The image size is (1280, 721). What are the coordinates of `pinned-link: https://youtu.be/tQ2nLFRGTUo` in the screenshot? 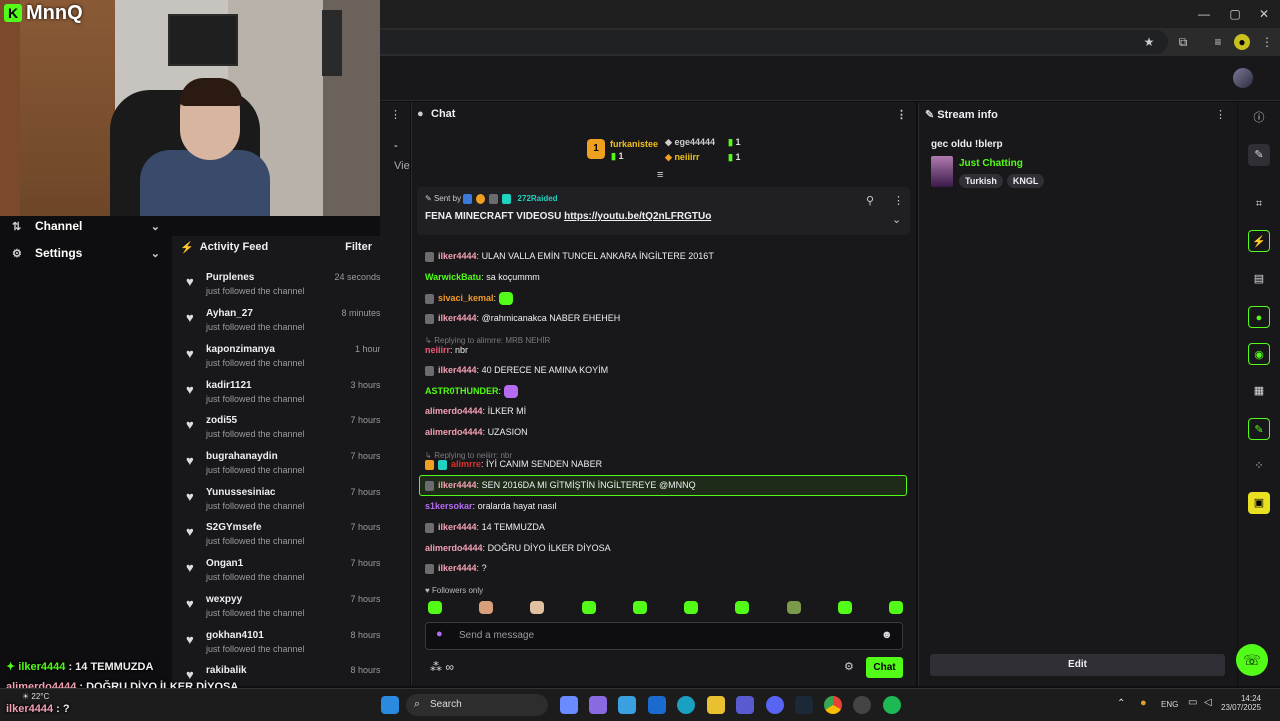 It's located at (637, 216).